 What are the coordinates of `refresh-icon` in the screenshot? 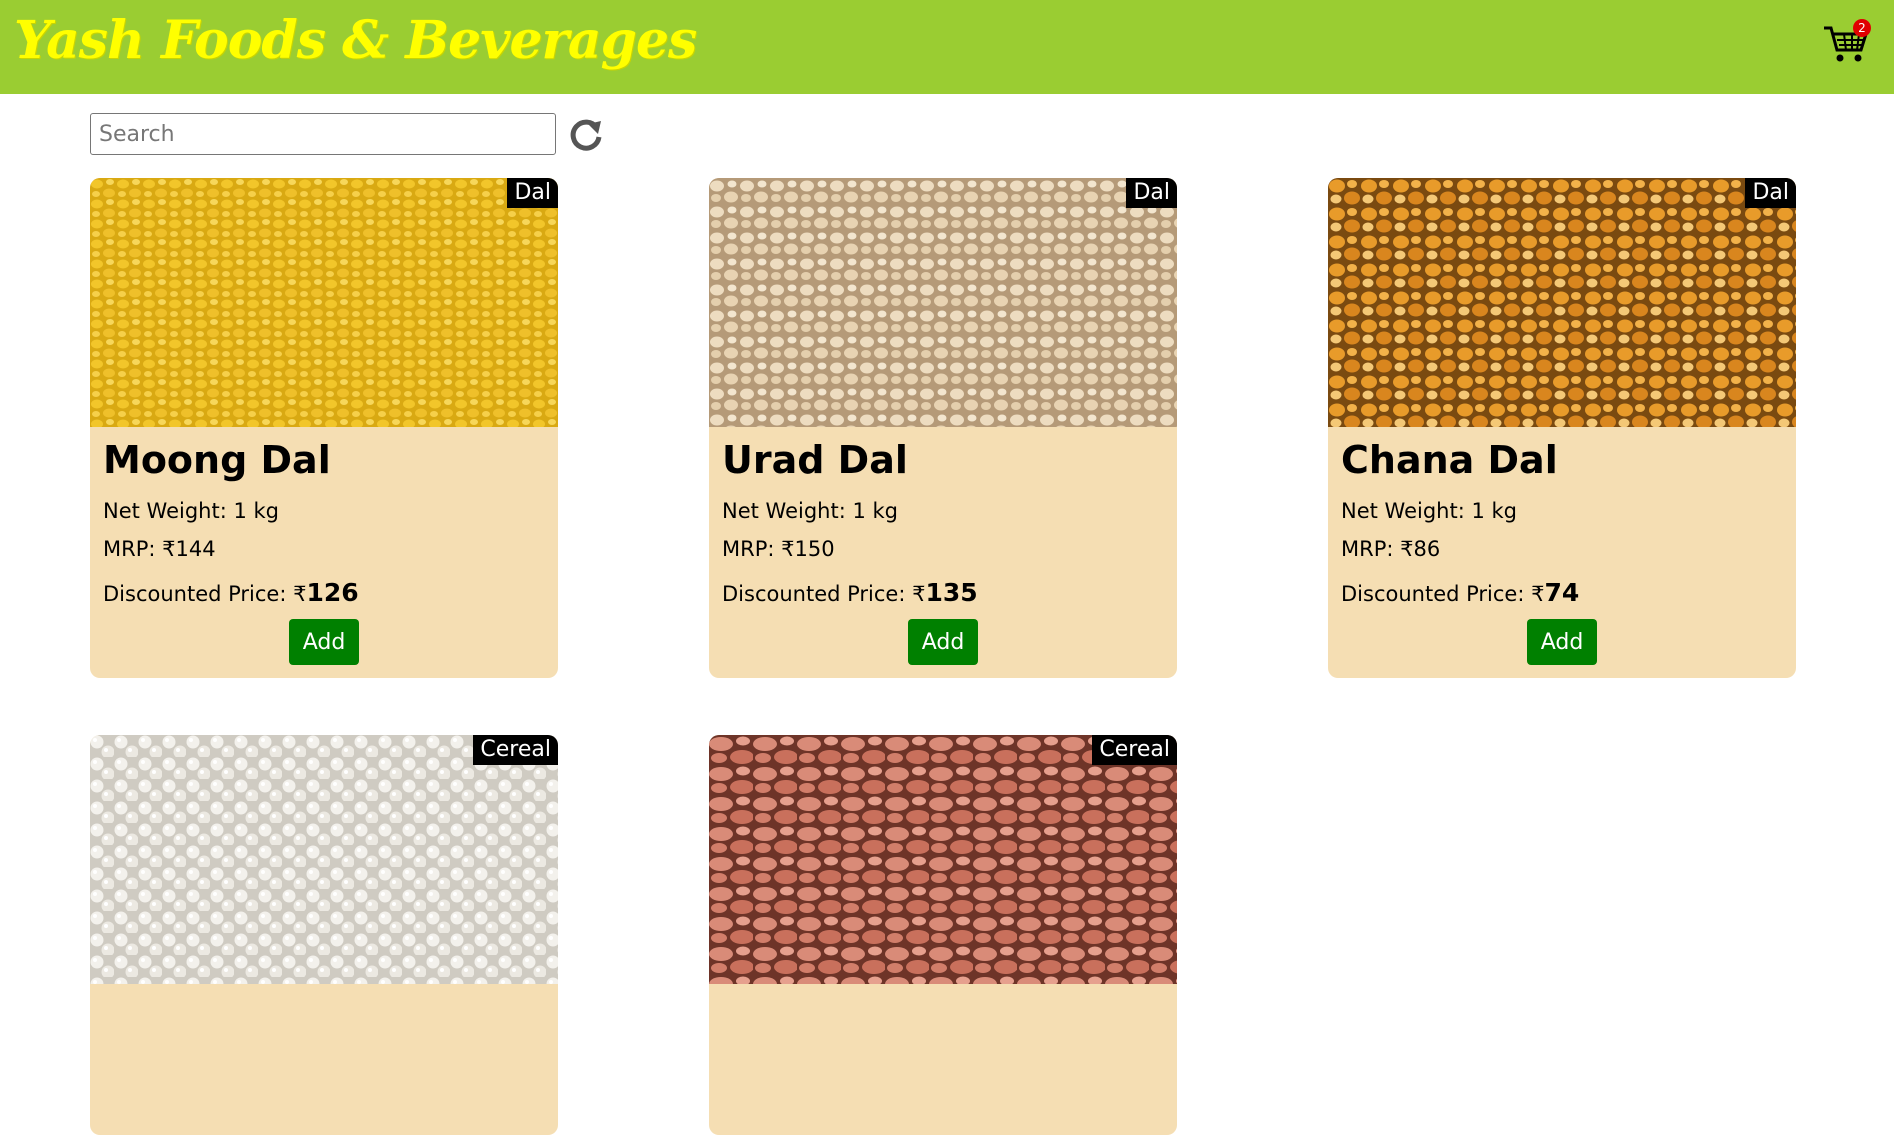 It's located at (586, 135).